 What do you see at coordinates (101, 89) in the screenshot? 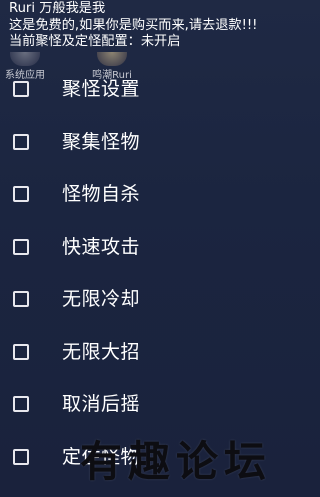
I see `menu-item-label: 聚怪设置` at bounding box center [101, 89].